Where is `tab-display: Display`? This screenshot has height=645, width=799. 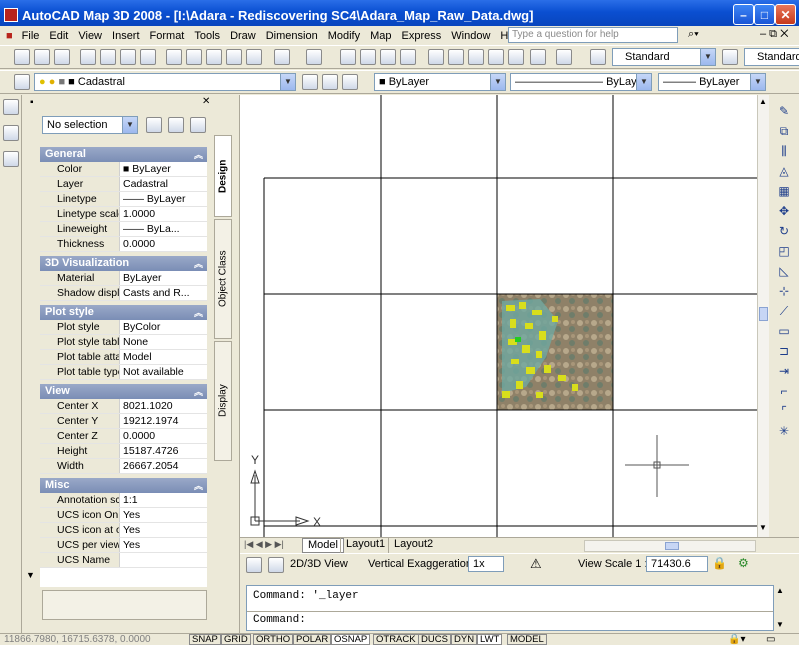 tab-display: Display is located at coordinates (223, 401).